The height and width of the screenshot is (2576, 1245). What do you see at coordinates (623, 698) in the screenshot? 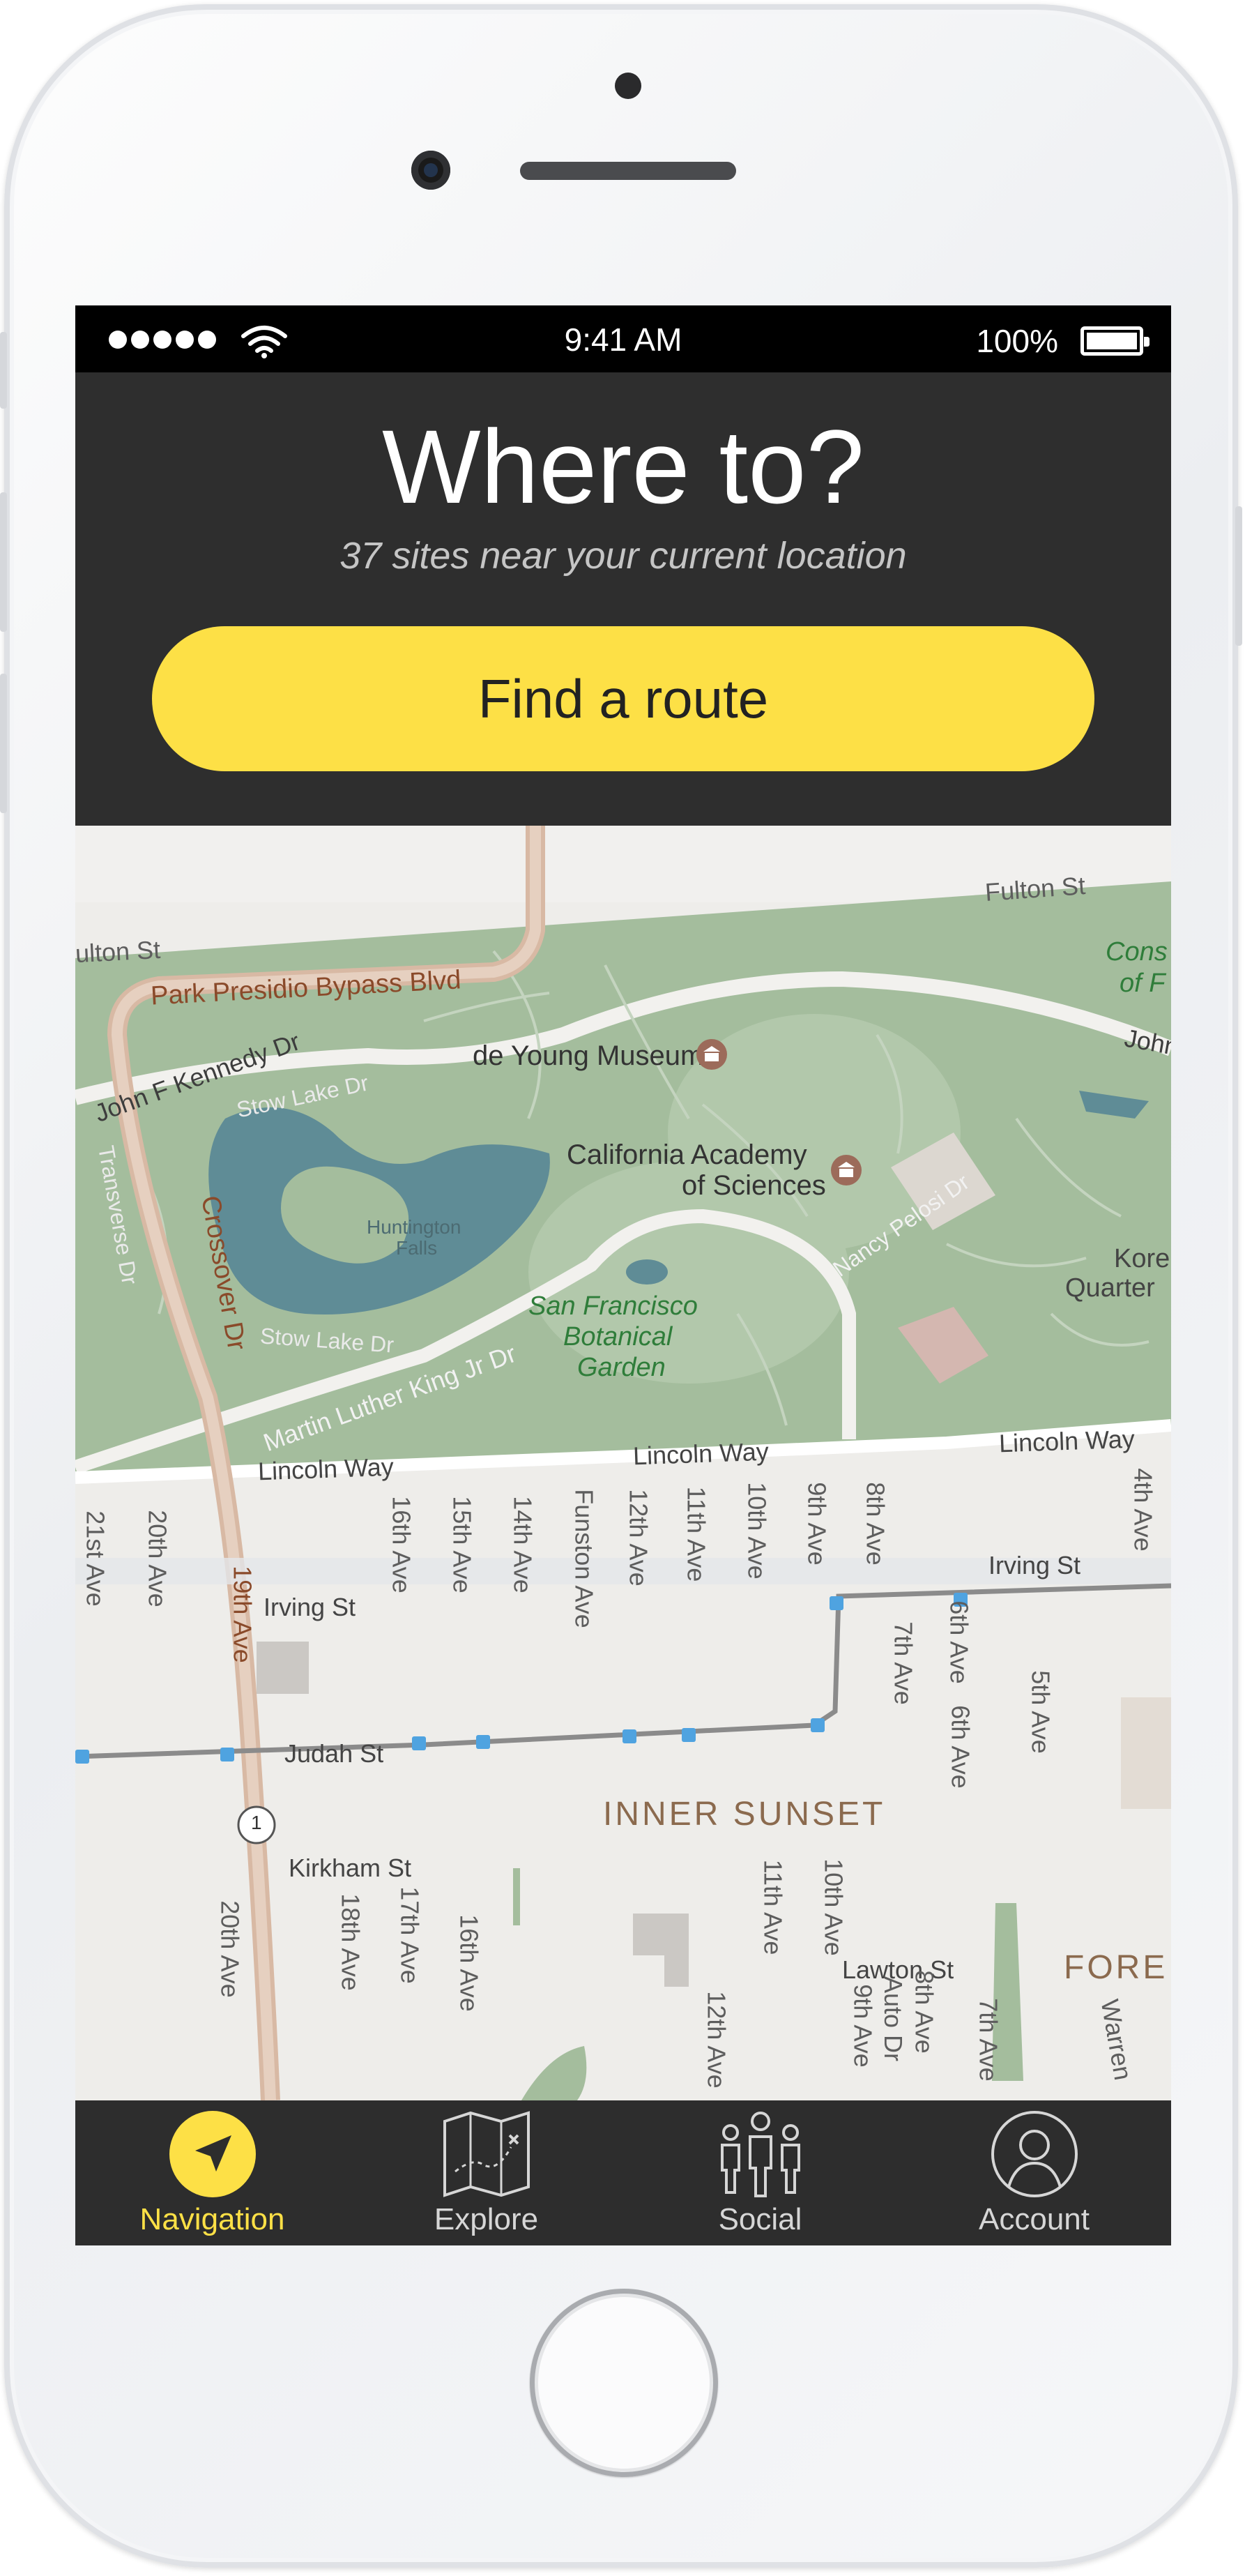
I see `find-route-button: Find a route` at bounding box center [623, 698].